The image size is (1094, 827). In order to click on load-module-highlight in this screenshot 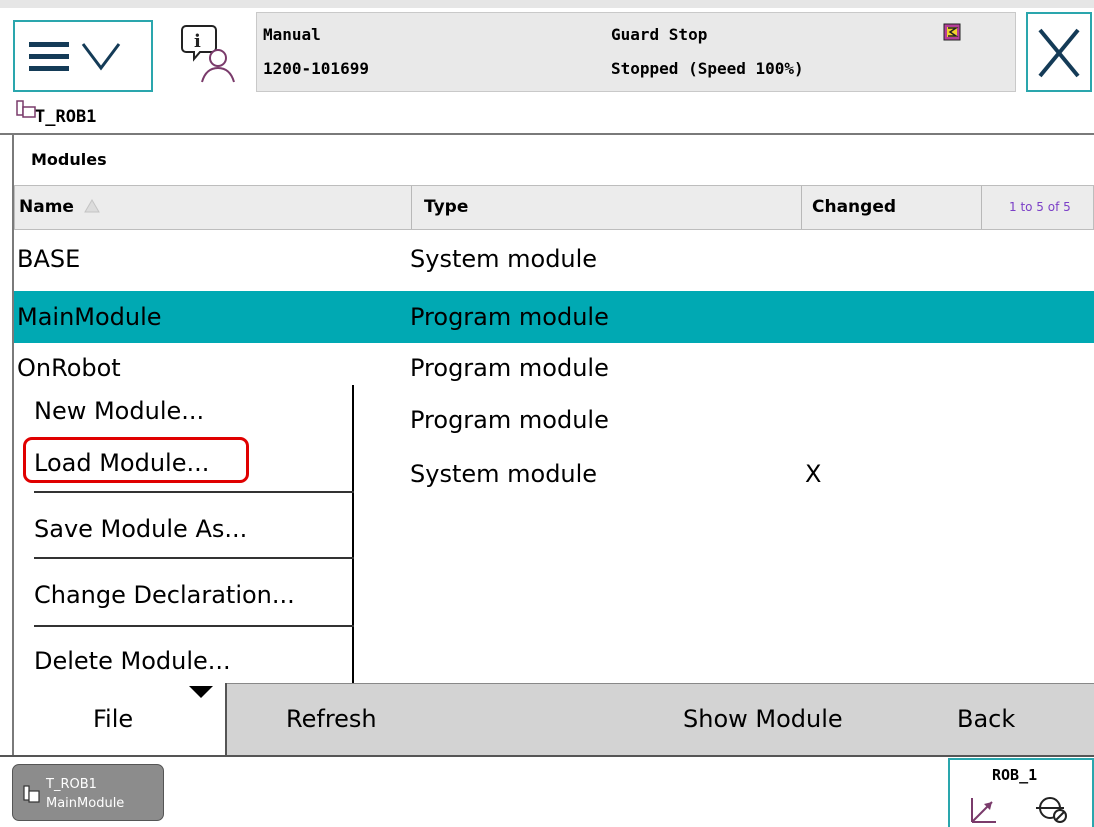, I will do `click(136, 460)`.